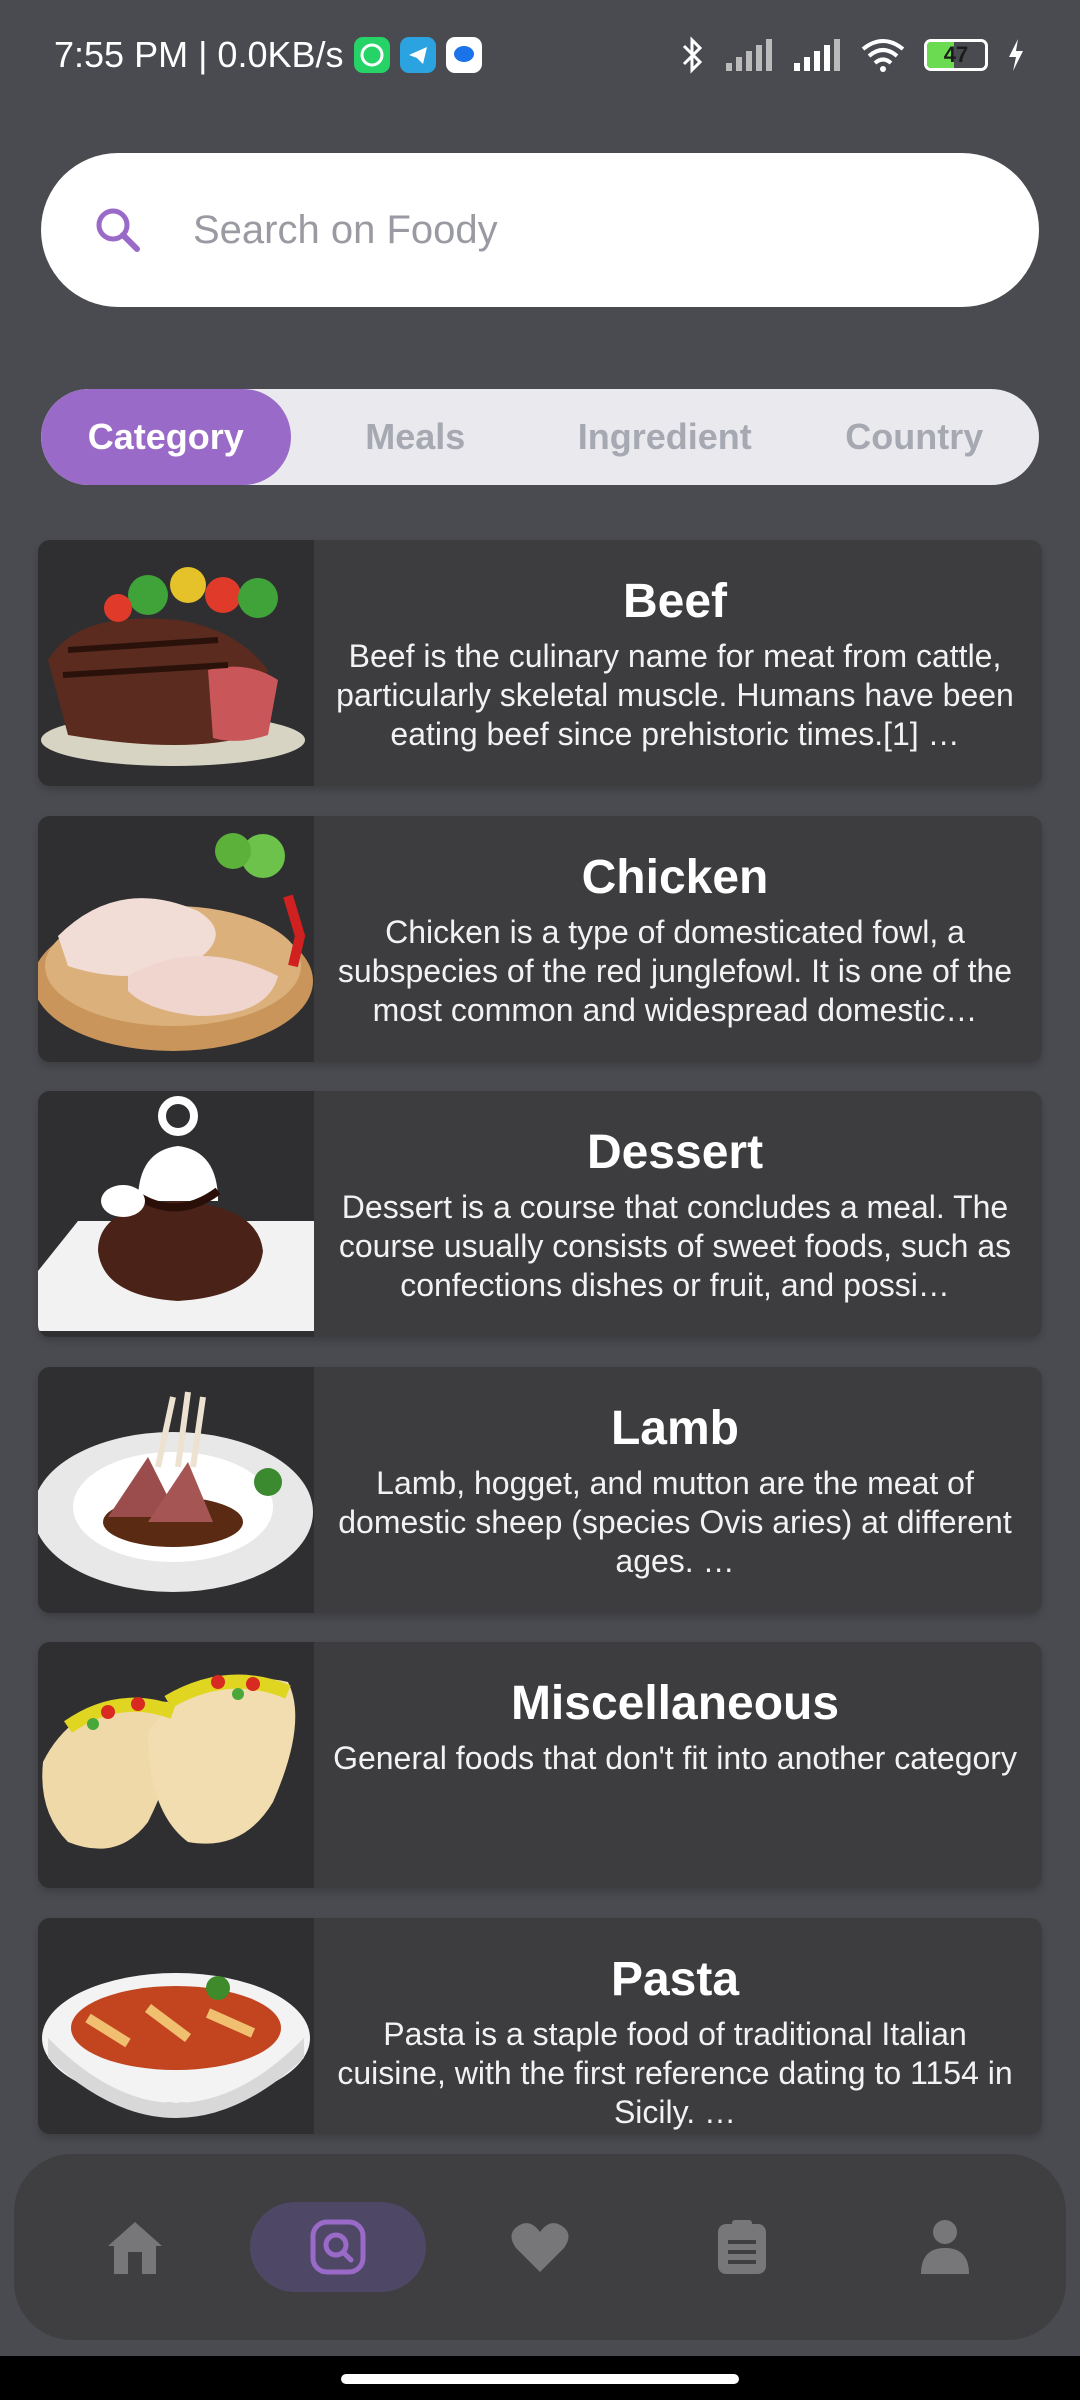 This screenshot has height=2400, width=1080. What do you see at coordinates (540, 2379) in the screenshot?
I see `home-indicator` at bounding box center [540, 2379].